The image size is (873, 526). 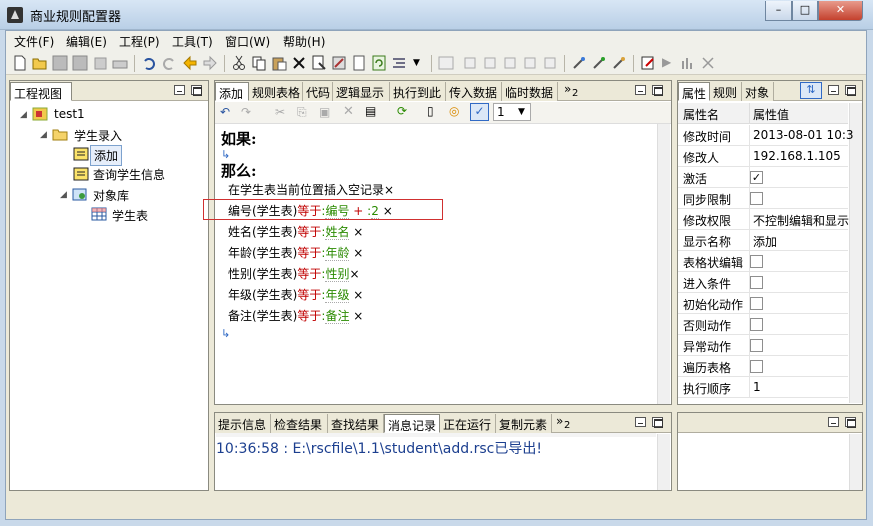 What do you see at coordinates (797, 156) in the screenshot?
I see `prop-value: 192.168.1.105` at bounding box center [797, 156].